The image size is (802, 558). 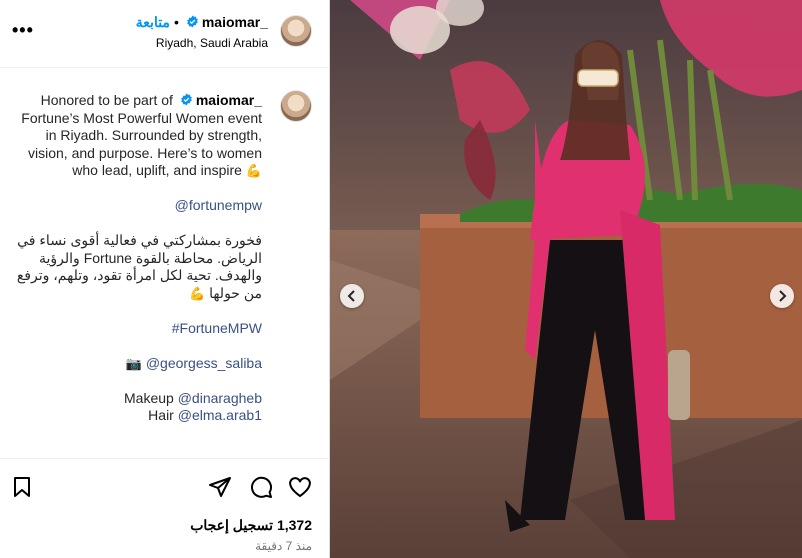 What do you see at coordinates (296, 31) in the screenshot?
I see `avatar` at bounding box center [296, 31].